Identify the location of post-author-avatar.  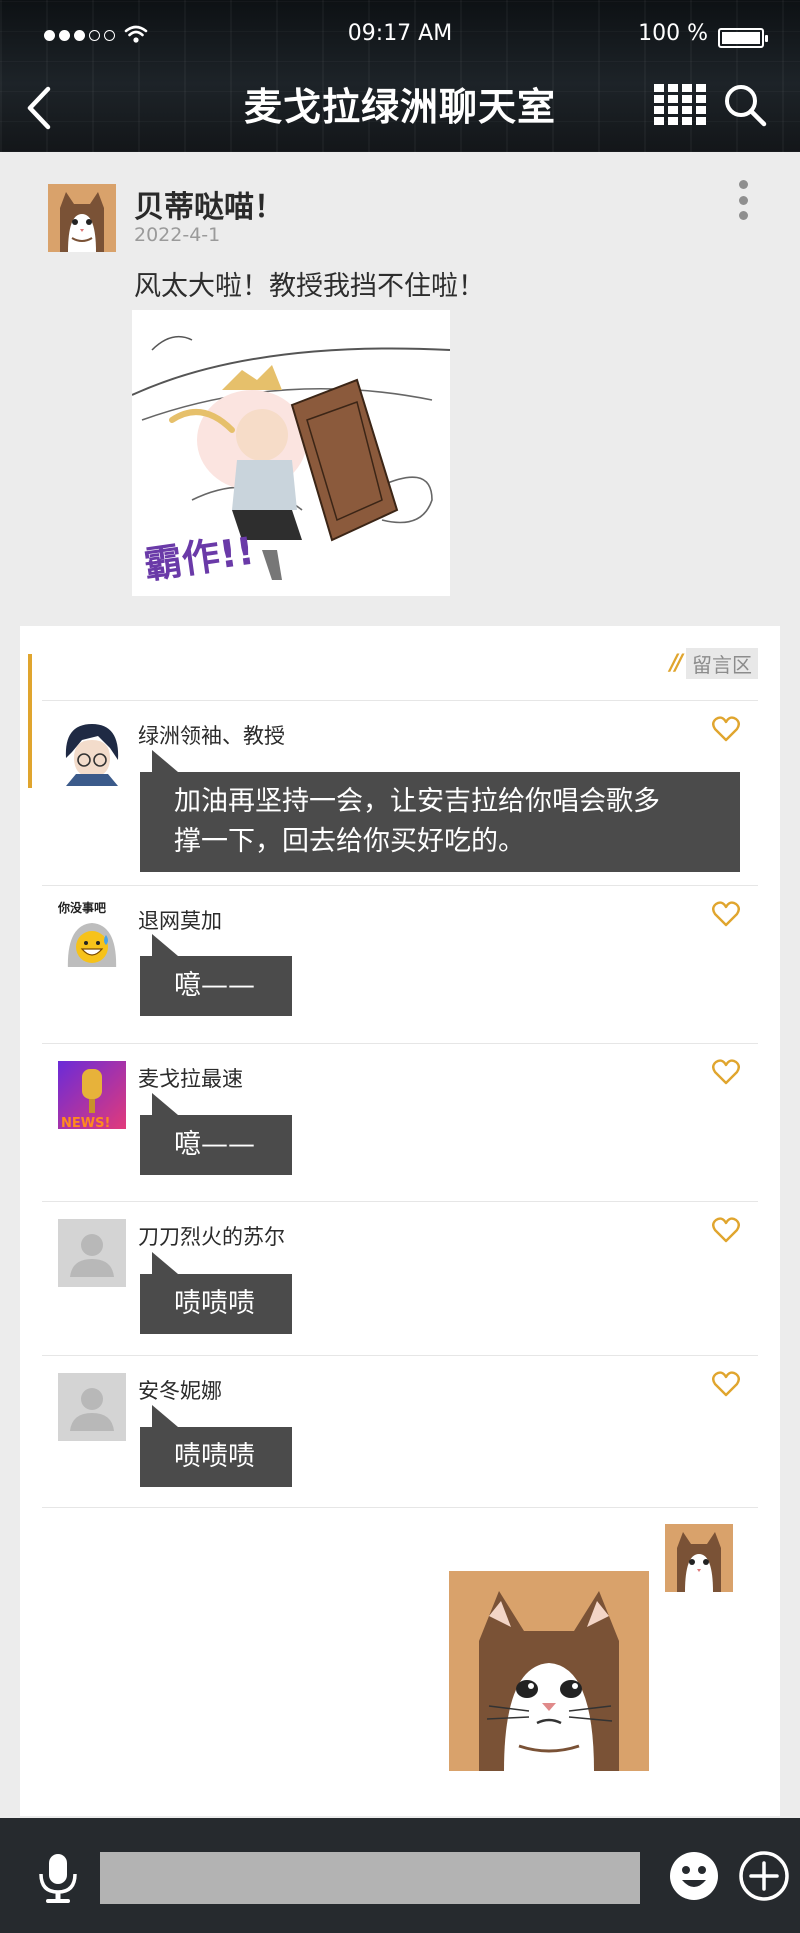
(82, 218).